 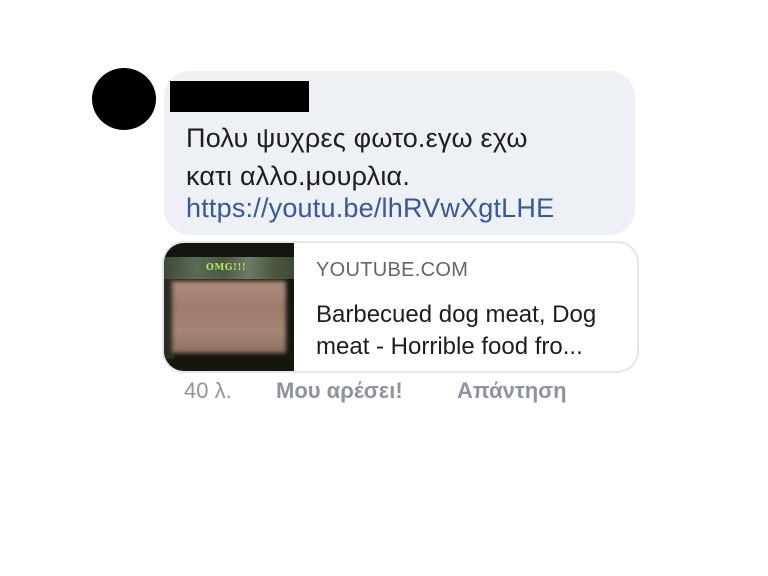 What do you see at coordinates (339, 391) in the screenshot?
I see `like-button: Μου αρέσει!` at bounding box center [339, 391].